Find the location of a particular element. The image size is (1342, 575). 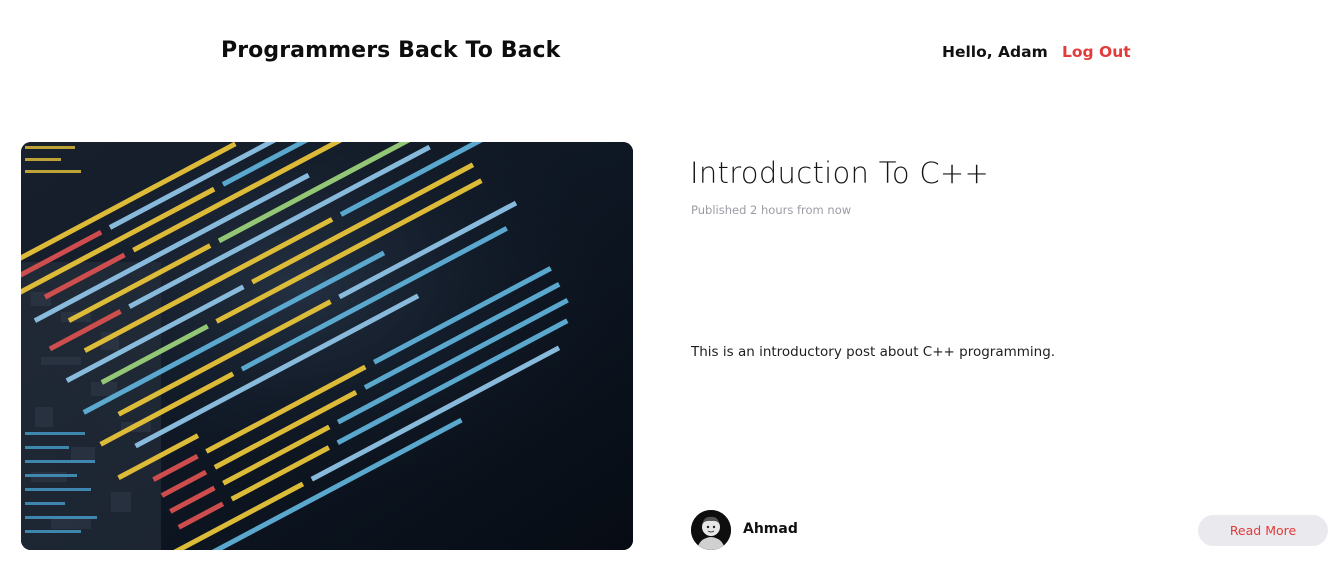

user-avatar-icon is located at coordinates (711, 530).